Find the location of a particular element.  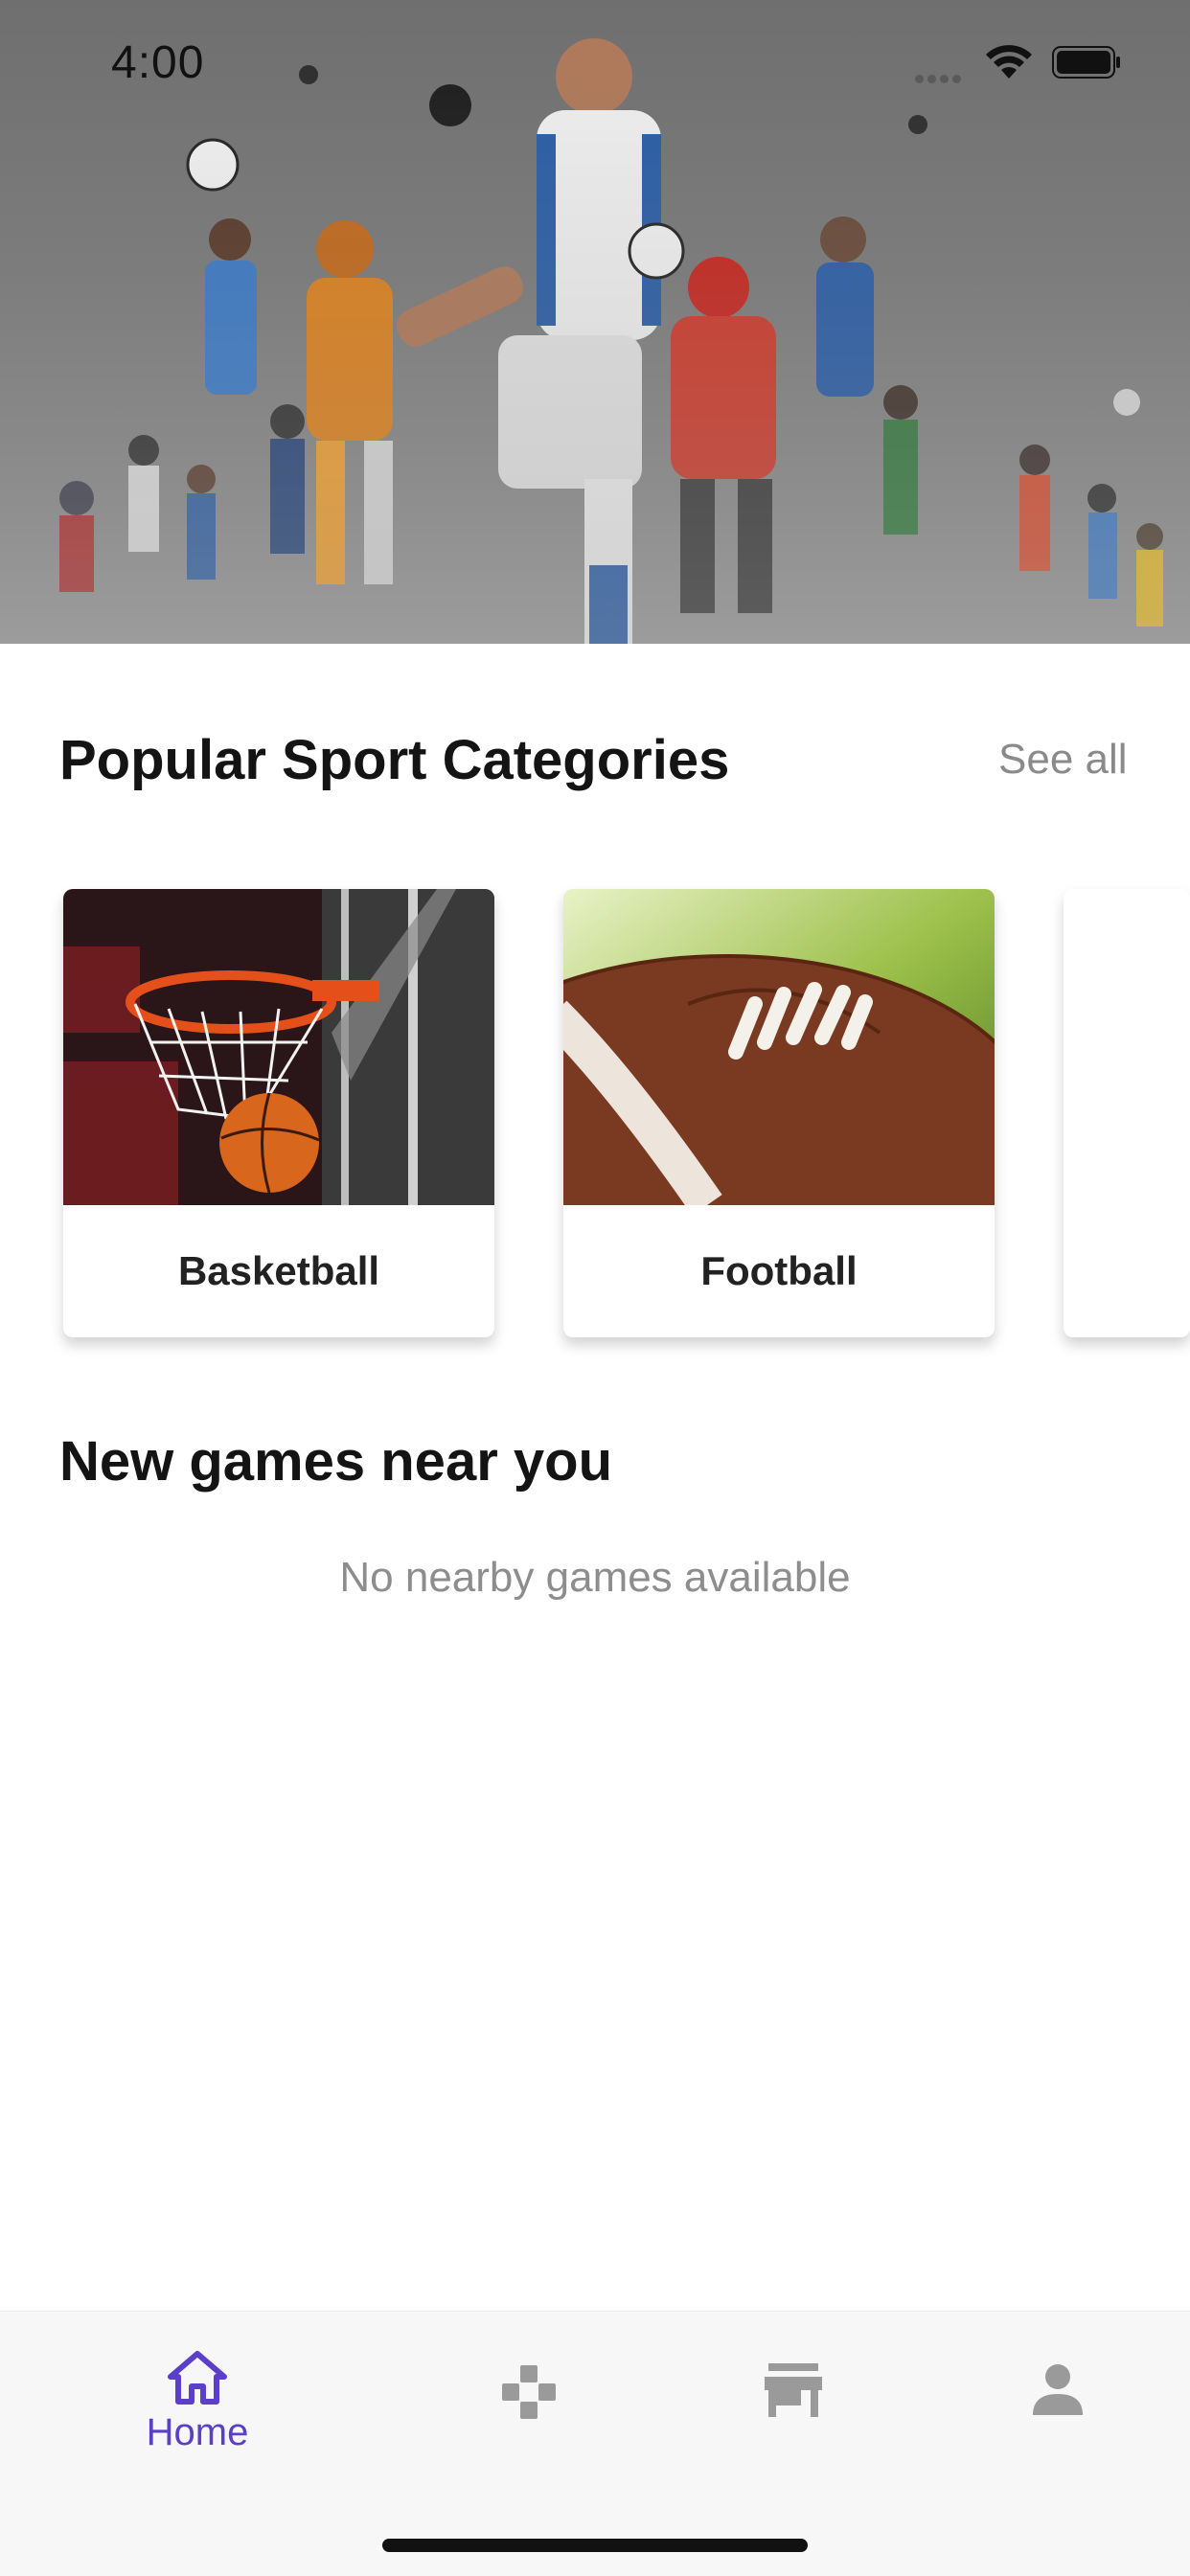

battery-icon is located at coordinates (1086, 62).